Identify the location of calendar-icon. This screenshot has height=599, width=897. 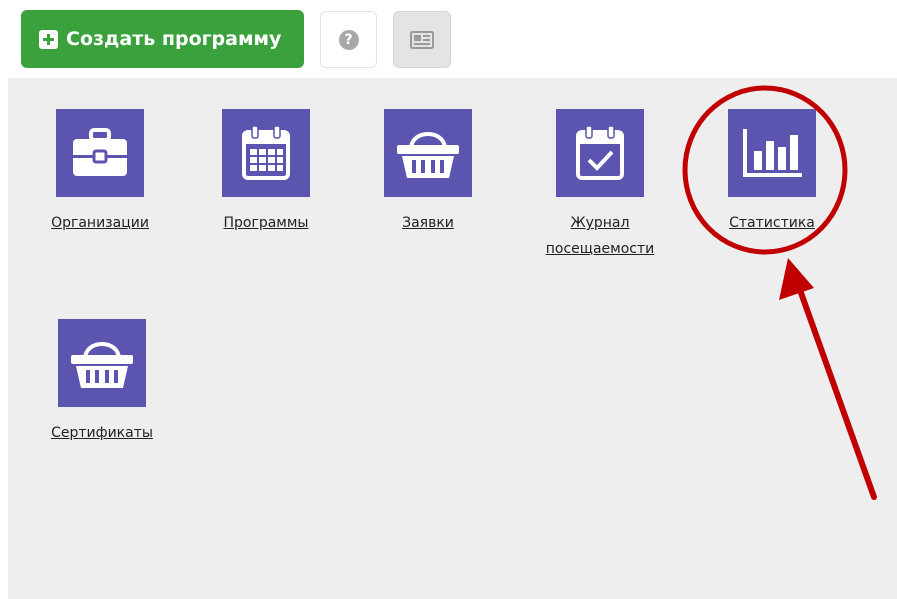
(266, 152).